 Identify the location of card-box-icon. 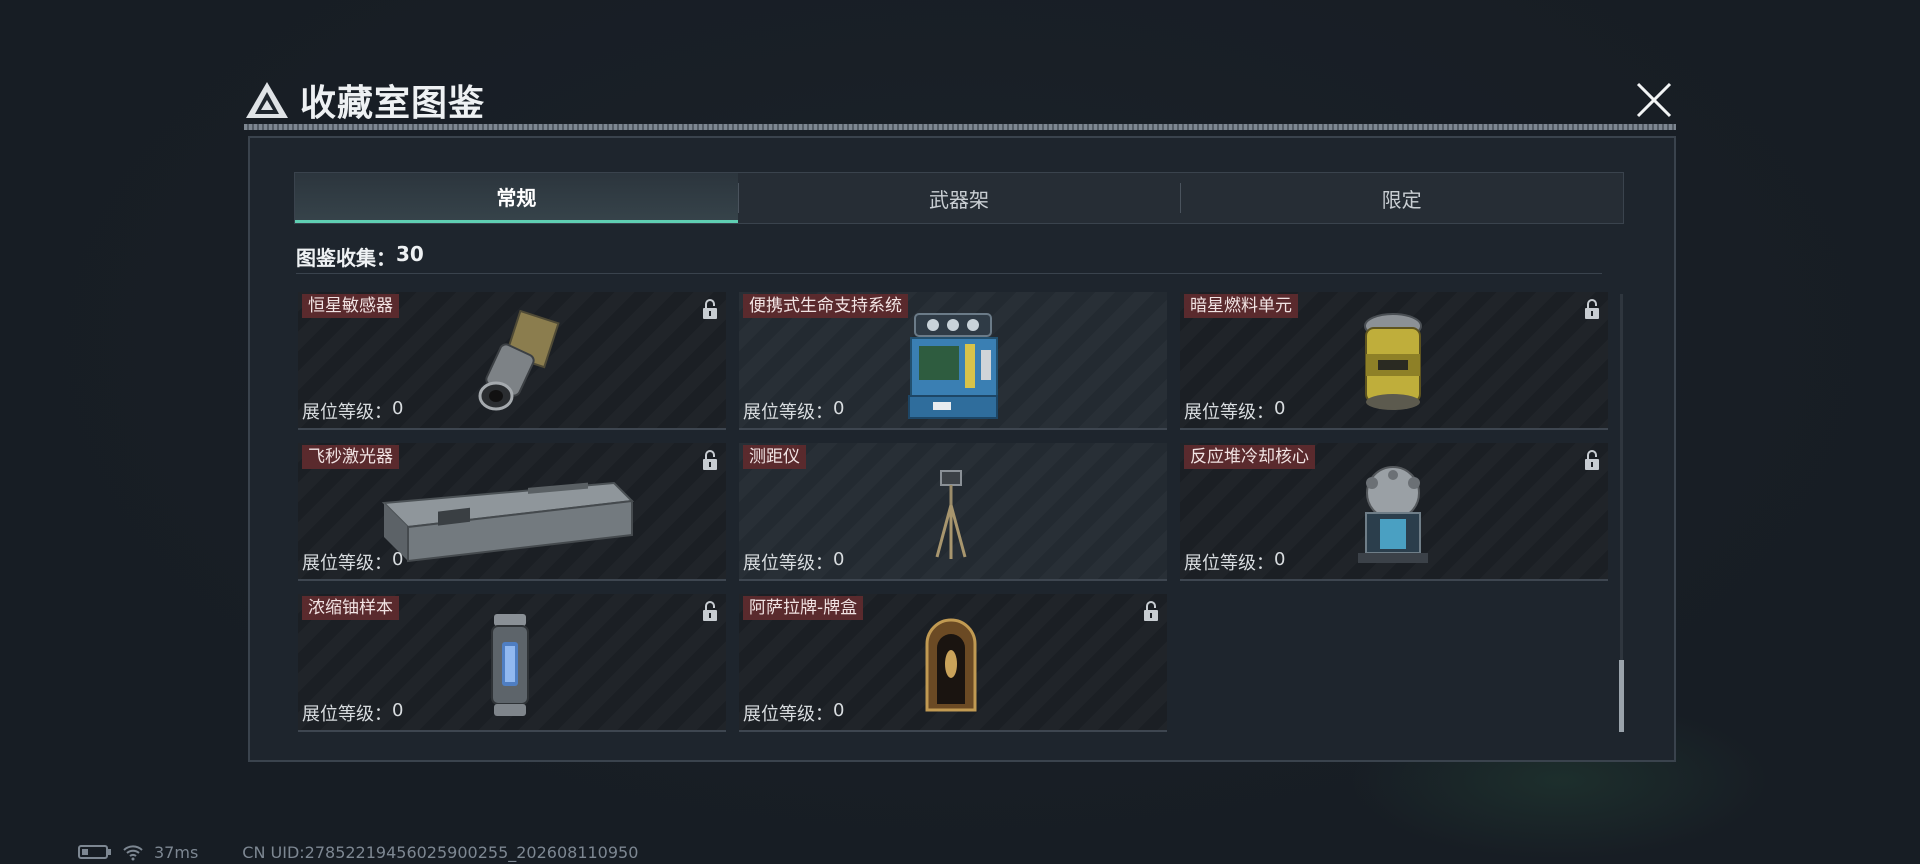
(951, 665).